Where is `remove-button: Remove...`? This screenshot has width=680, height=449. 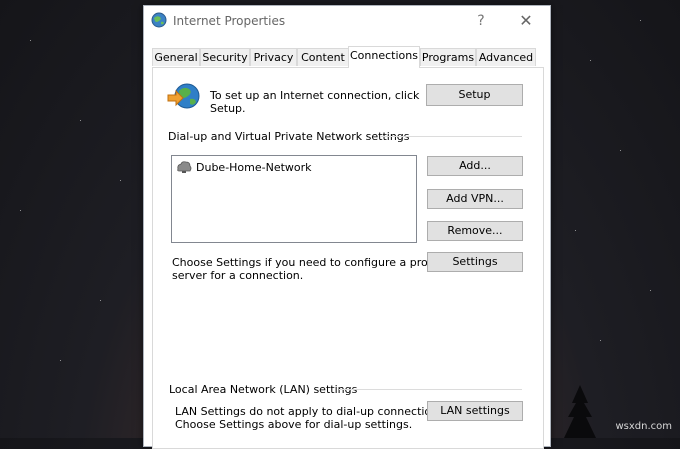 remove-button: Remove... is located at coordinates (475, 231).